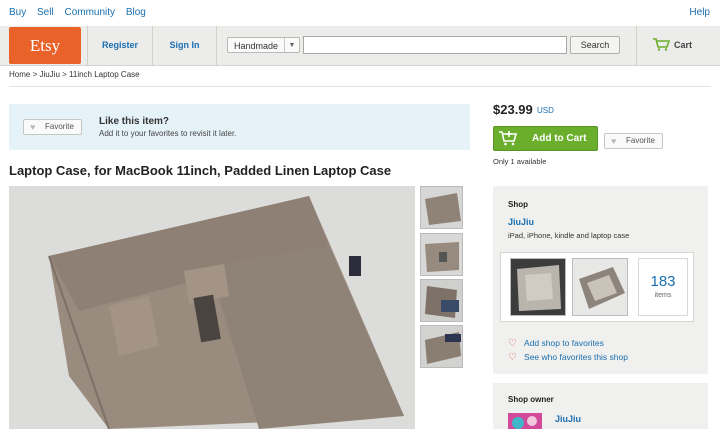 This screenshot has height=429, width=720. I want to click on search-button: Search, so click(595, 45).